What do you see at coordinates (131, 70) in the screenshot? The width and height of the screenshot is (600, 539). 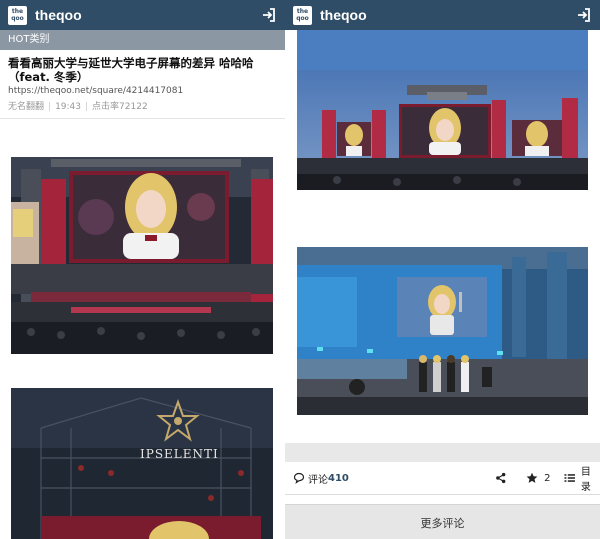 I see `post-title: 看看高丽大学与延世大学电子屏幕的差异 哈哈哈（feat. 冬季）` at bounding box center [131, 70].